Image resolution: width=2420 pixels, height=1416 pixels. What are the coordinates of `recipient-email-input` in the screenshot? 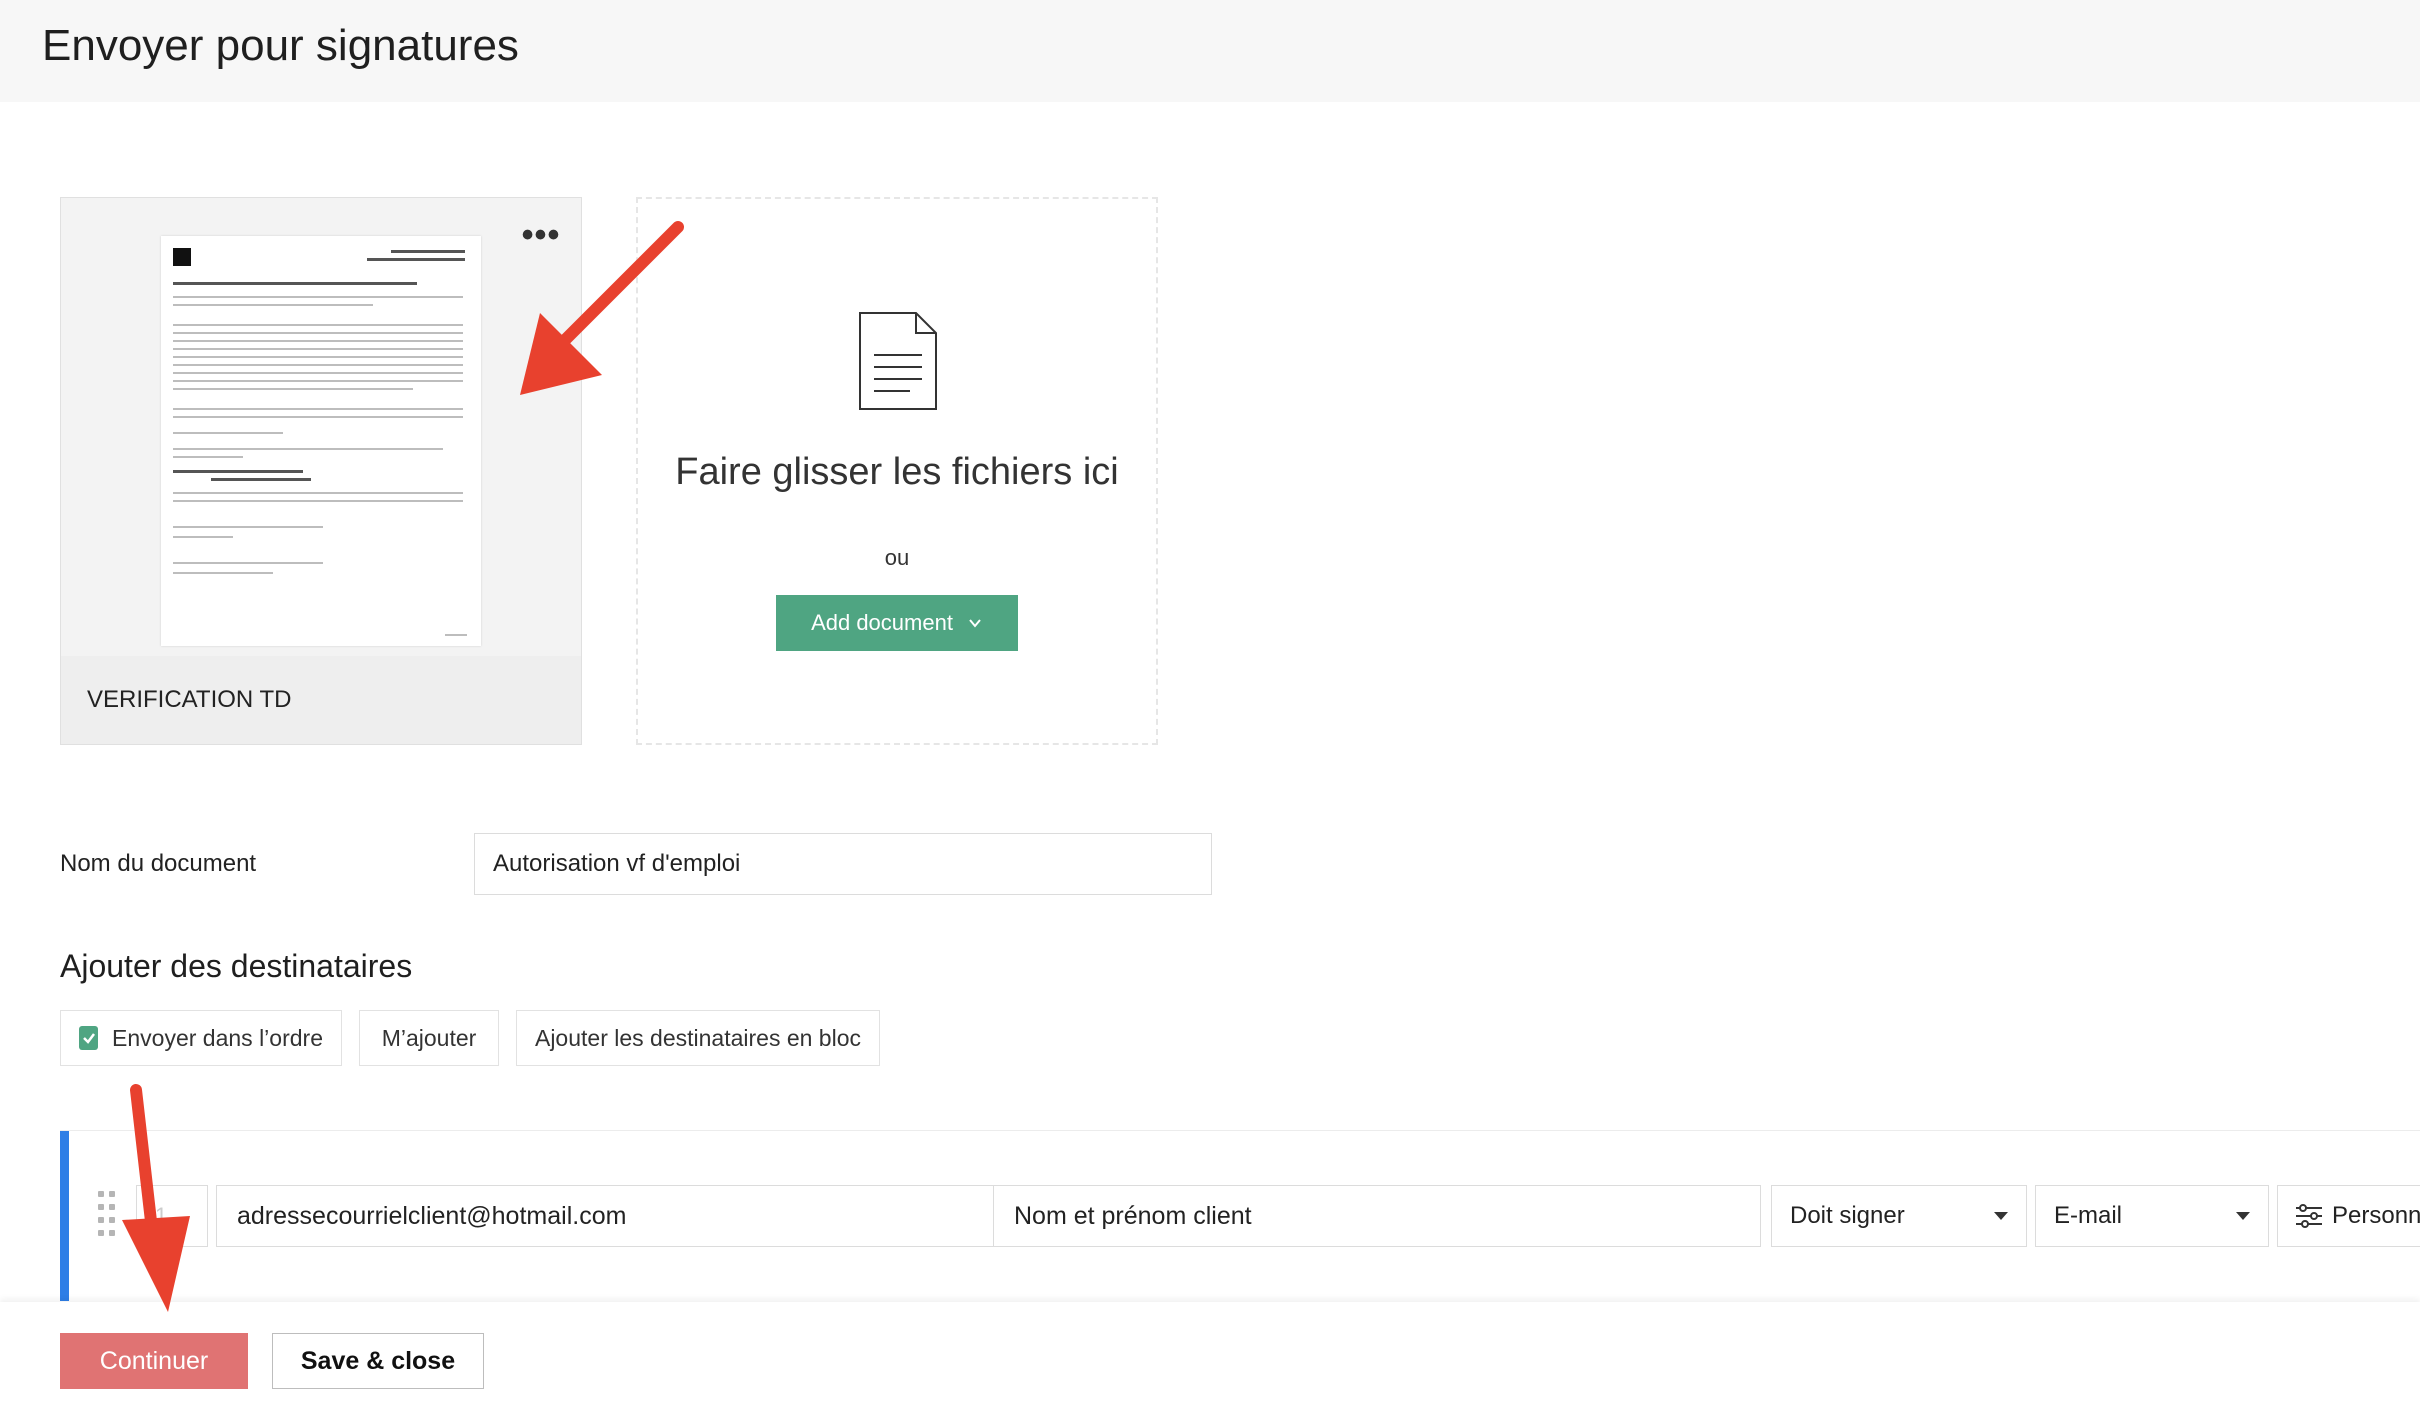 It's located at (630, 1216).